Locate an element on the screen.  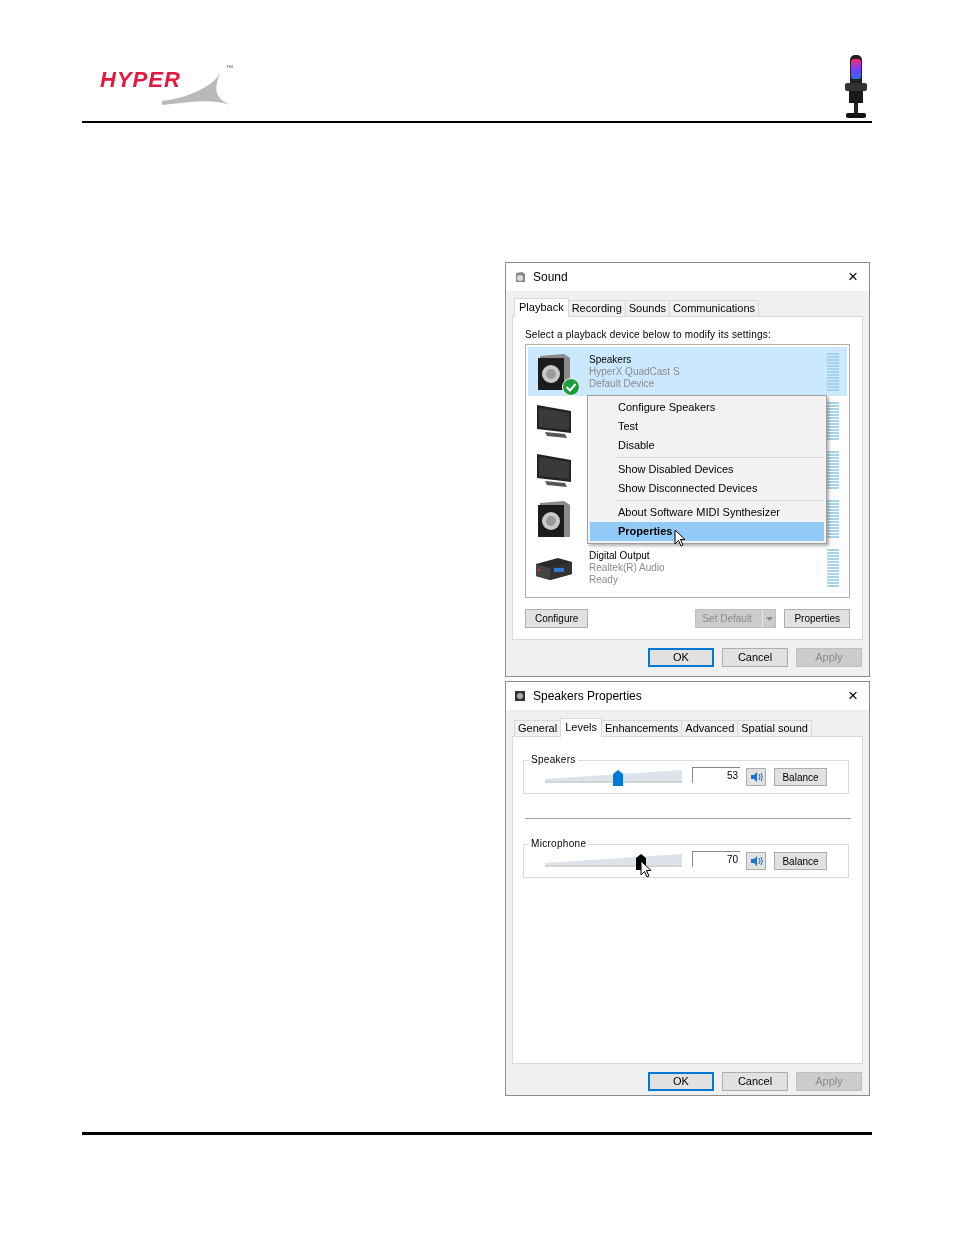
logo-text: HYPER is located at coordinates (140, 80).